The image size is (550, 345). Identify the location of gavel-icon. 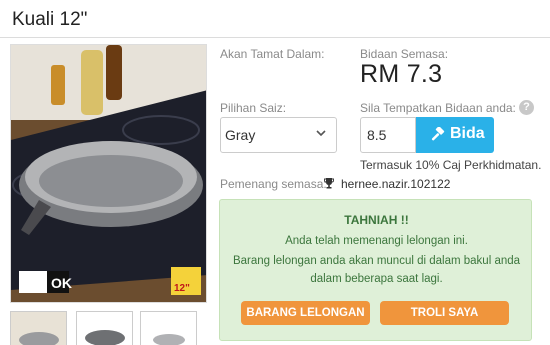
(438, 134).